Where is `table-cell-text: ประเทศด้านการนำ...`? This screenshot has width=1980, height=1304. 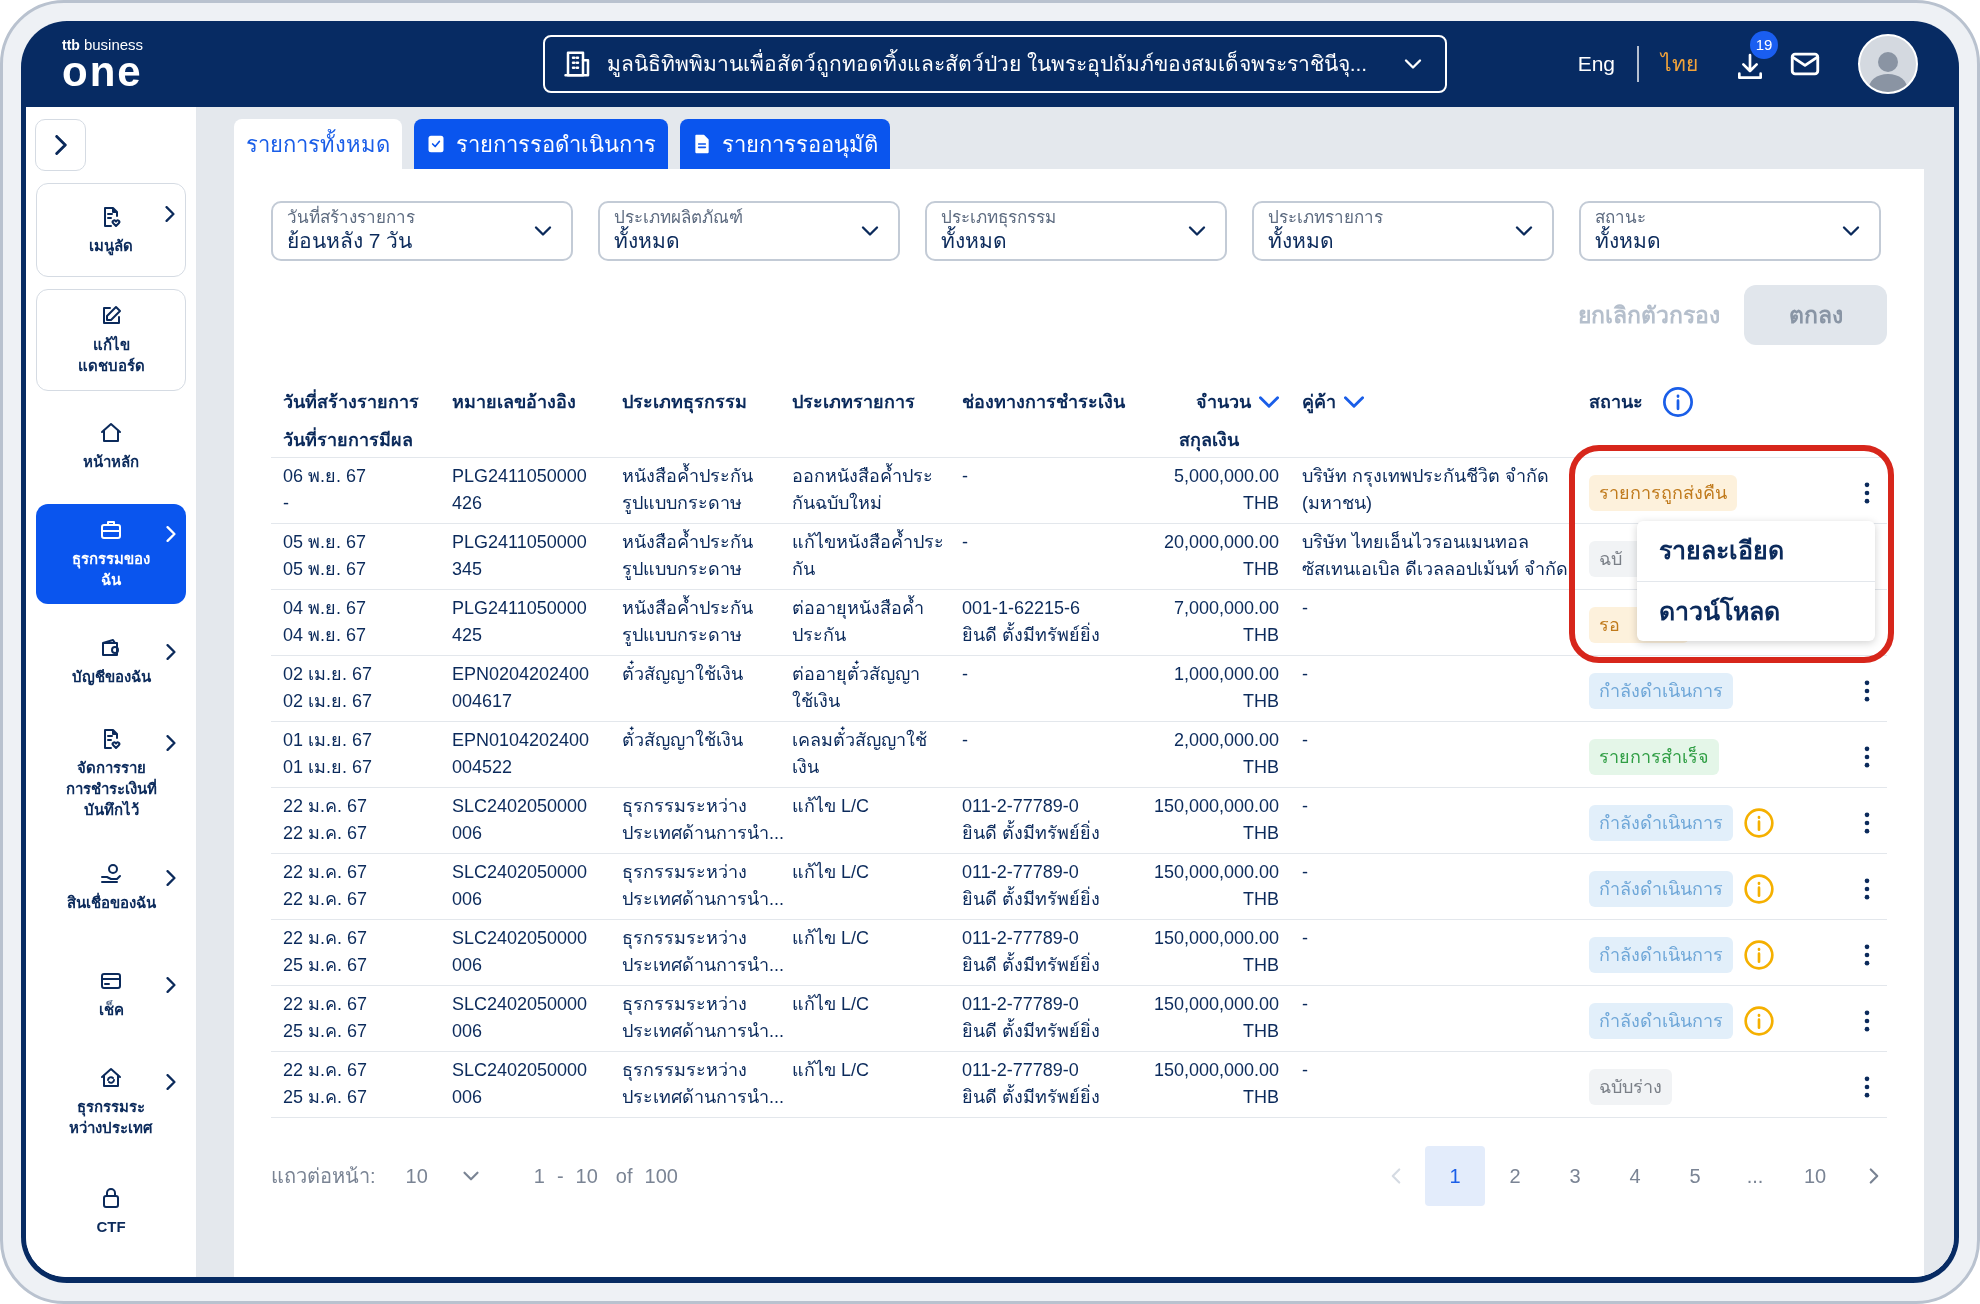 table-cell-text: ประเทศด้านการนำ... is located at coordinates (703, 1031).